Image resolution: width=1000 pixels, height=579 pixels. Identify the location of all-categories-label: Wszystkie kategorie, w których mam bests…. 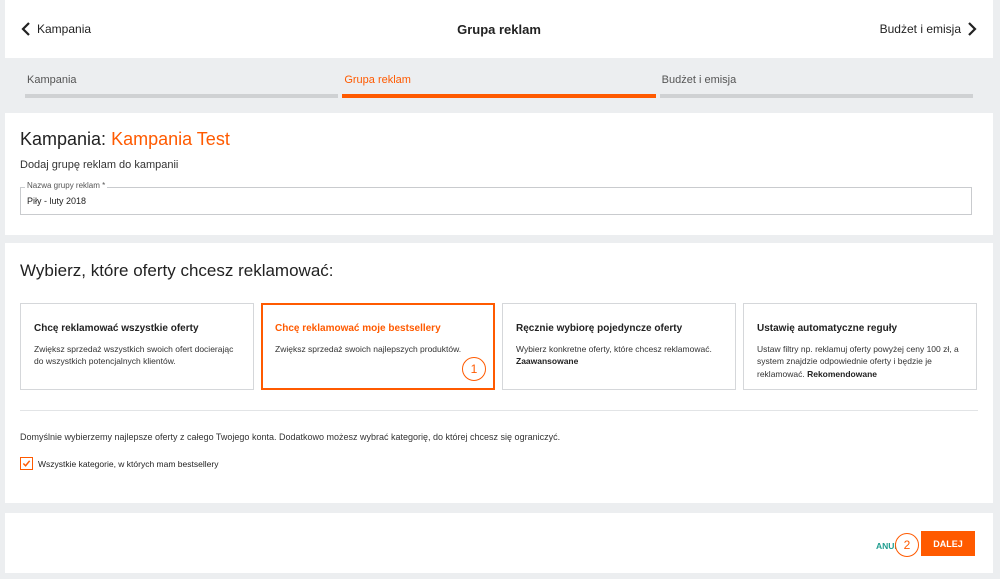
(128, 463).